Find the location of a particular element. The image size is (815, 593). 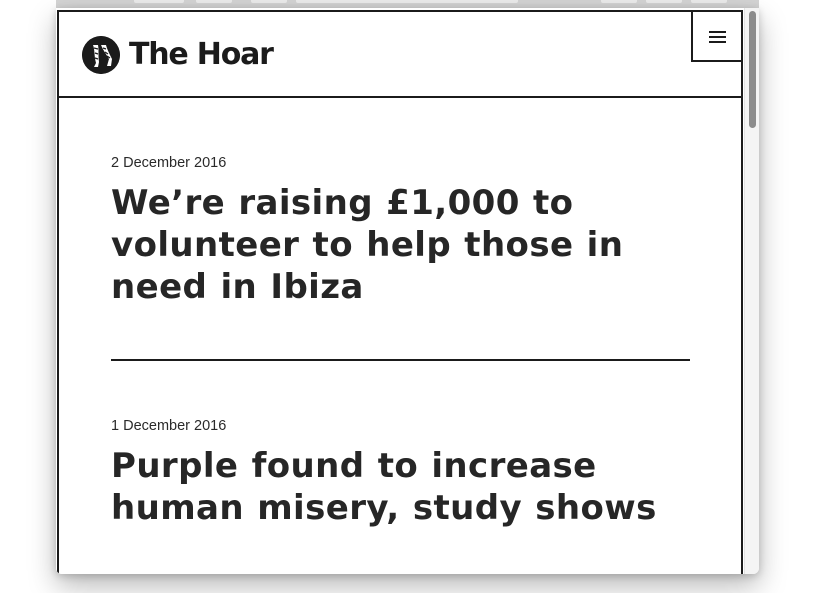

site-header: The Hoar is located at coordinates (401, 54).